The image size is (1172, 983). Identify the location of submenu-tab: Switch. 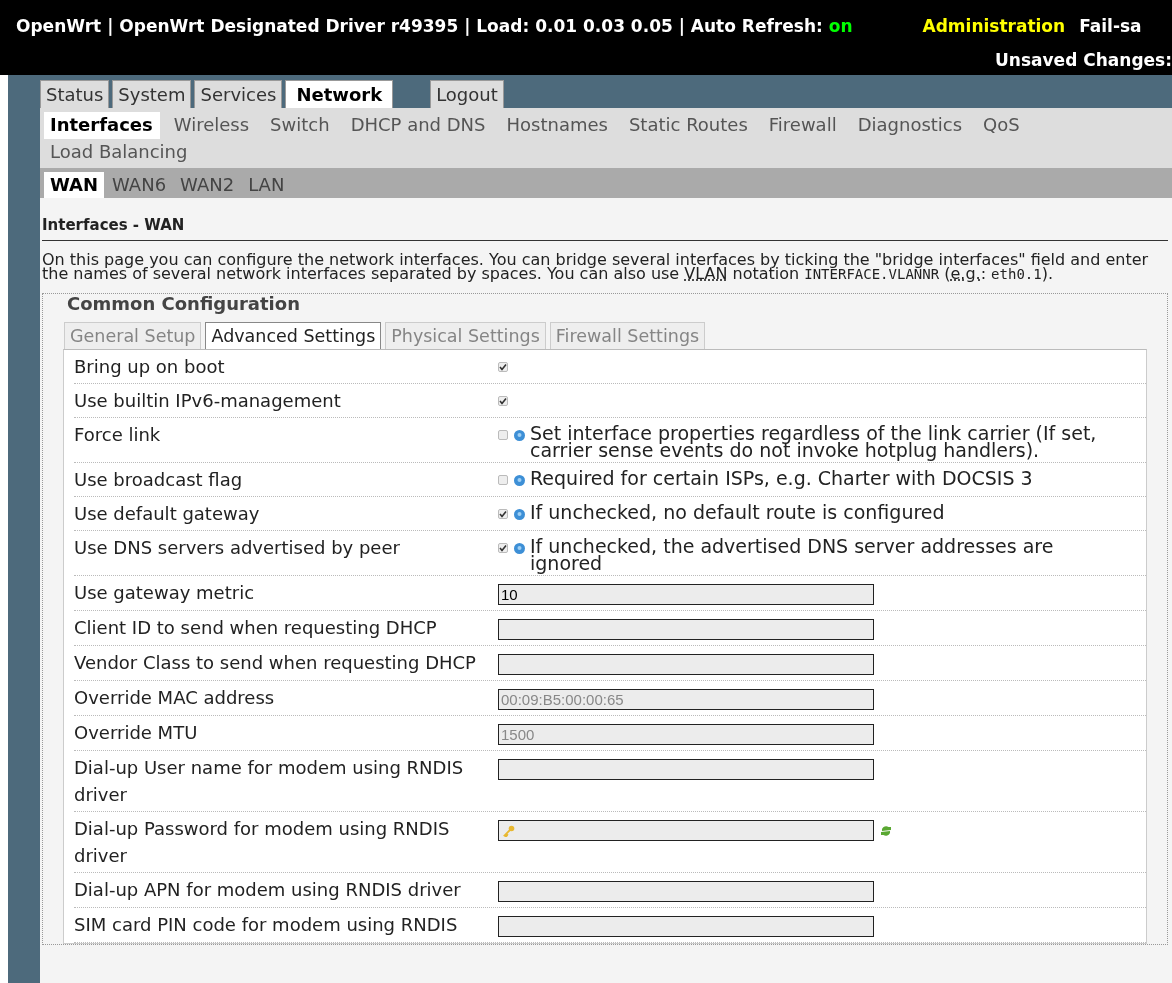
(300, 125).